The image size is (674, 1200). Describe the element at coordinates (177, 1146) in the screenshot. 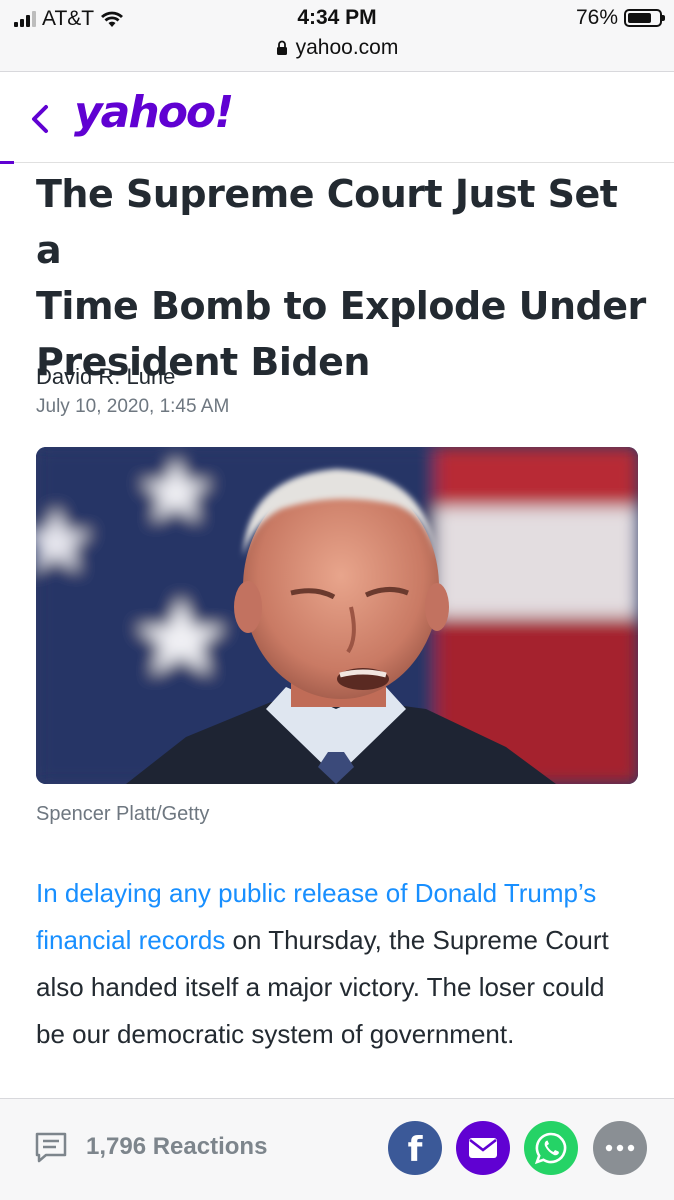

I see `reactions-count: 1,796 Reactions` at that location.